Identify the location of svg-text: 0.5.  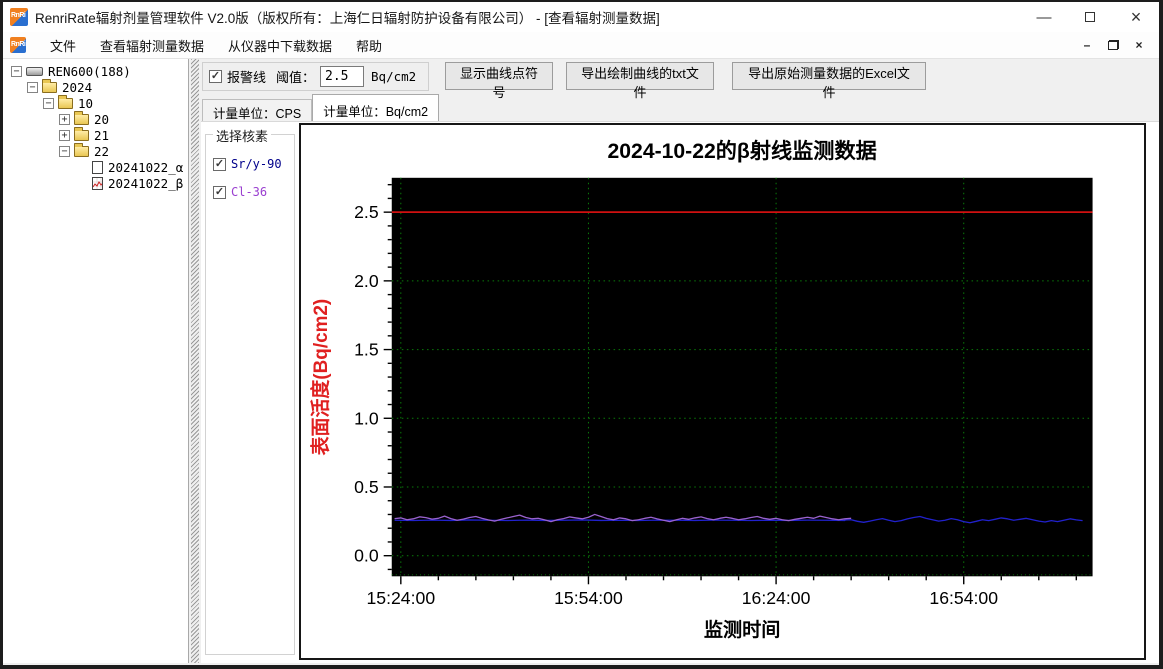
(366, 487).